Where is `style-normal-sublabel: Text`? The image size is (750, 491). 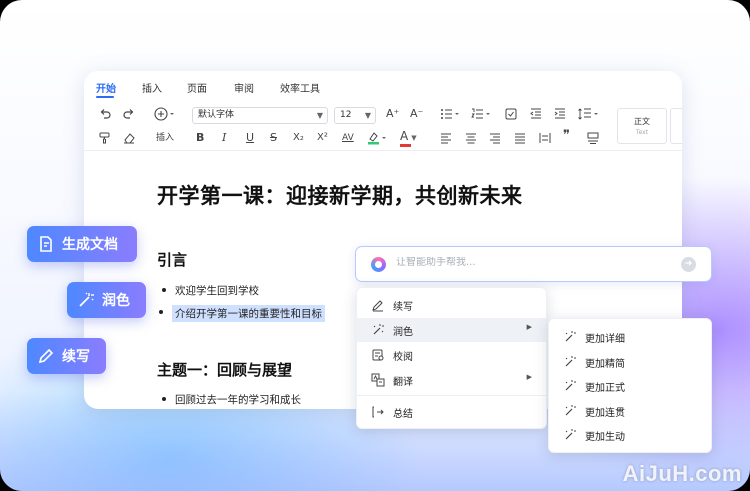 style-normal-sublabel: Text is located at coordinates (642, 132).